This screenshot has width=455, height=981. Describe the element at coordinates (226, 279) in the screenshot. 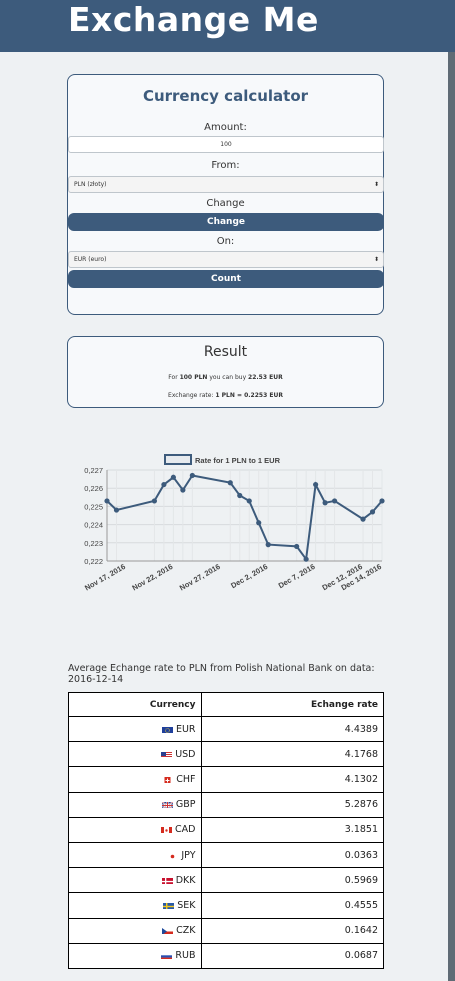

I see `count-button: Count` at that location.